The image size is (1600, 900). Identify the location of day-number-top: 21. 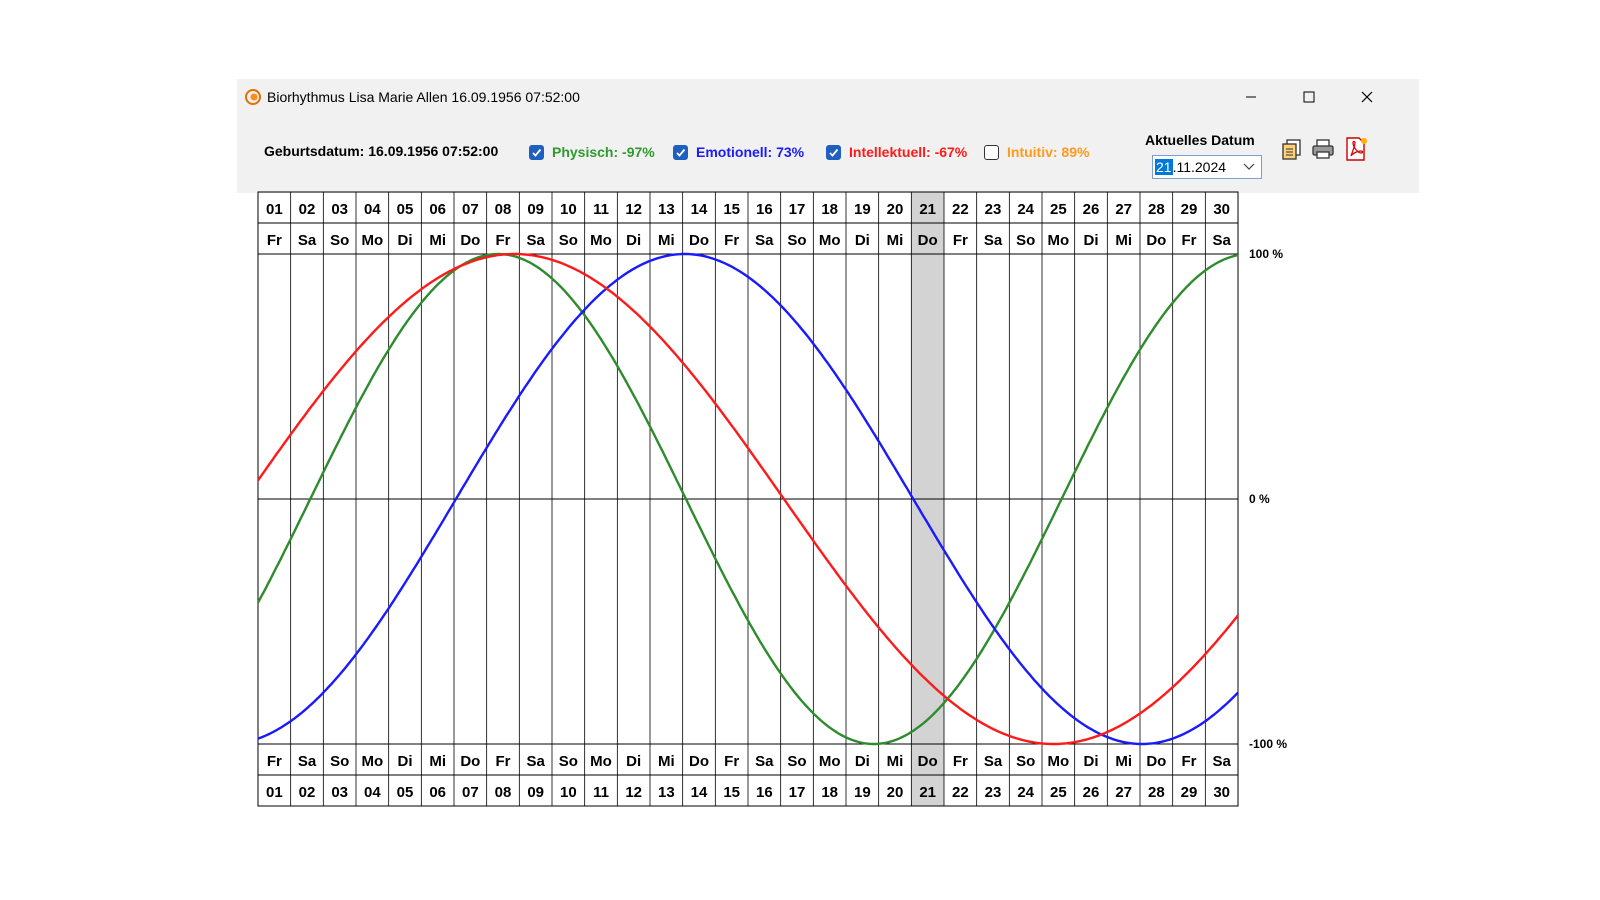
(927, 209).